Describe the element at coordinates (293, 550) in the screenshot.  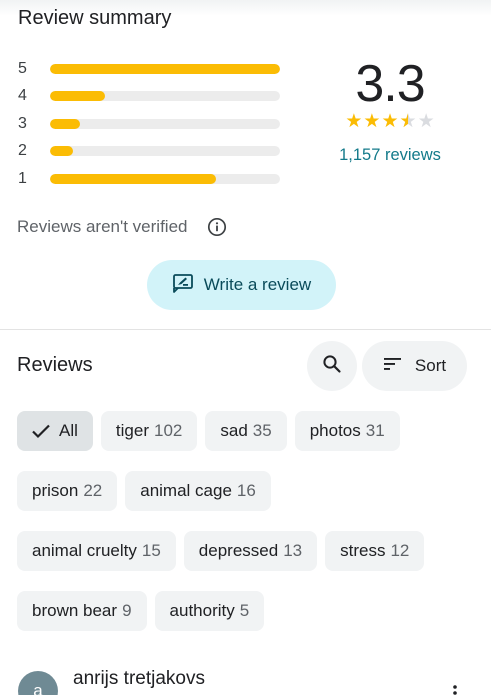
I see `chip-count: 13` at that location.